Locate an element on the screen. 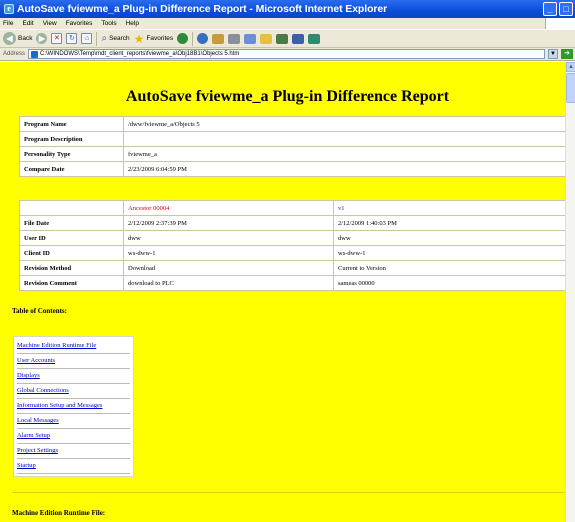  page-icon is located at coordinates (35, 54).